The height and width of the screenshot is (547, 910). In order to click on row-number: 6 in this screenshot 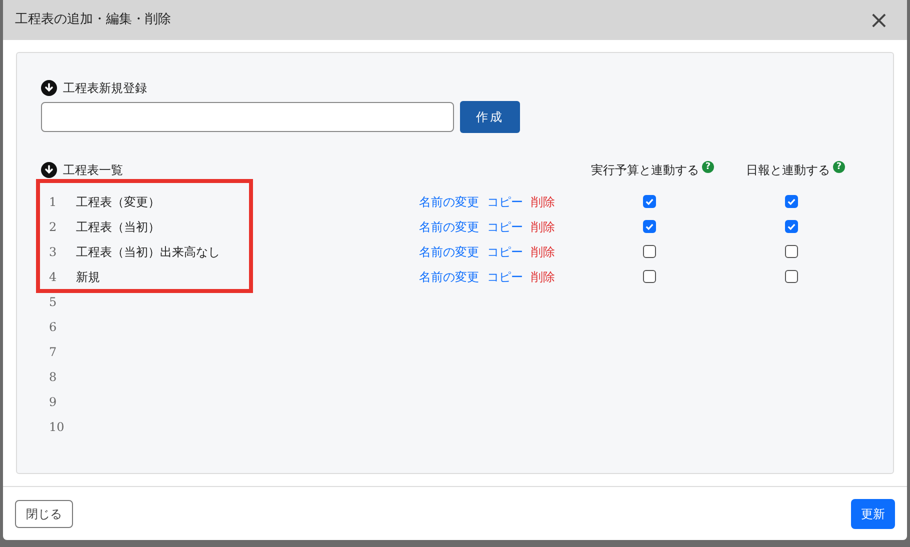, I will do `click(53, 327)`.